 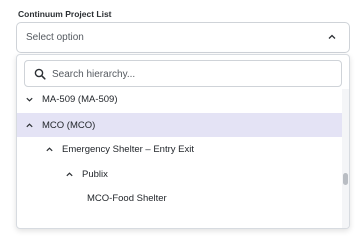 What do you see at coordinates (127, 198) in the screenshot?
I see `tree-item-label: MCO-Food Shelter` at bounding box center [127, 198].